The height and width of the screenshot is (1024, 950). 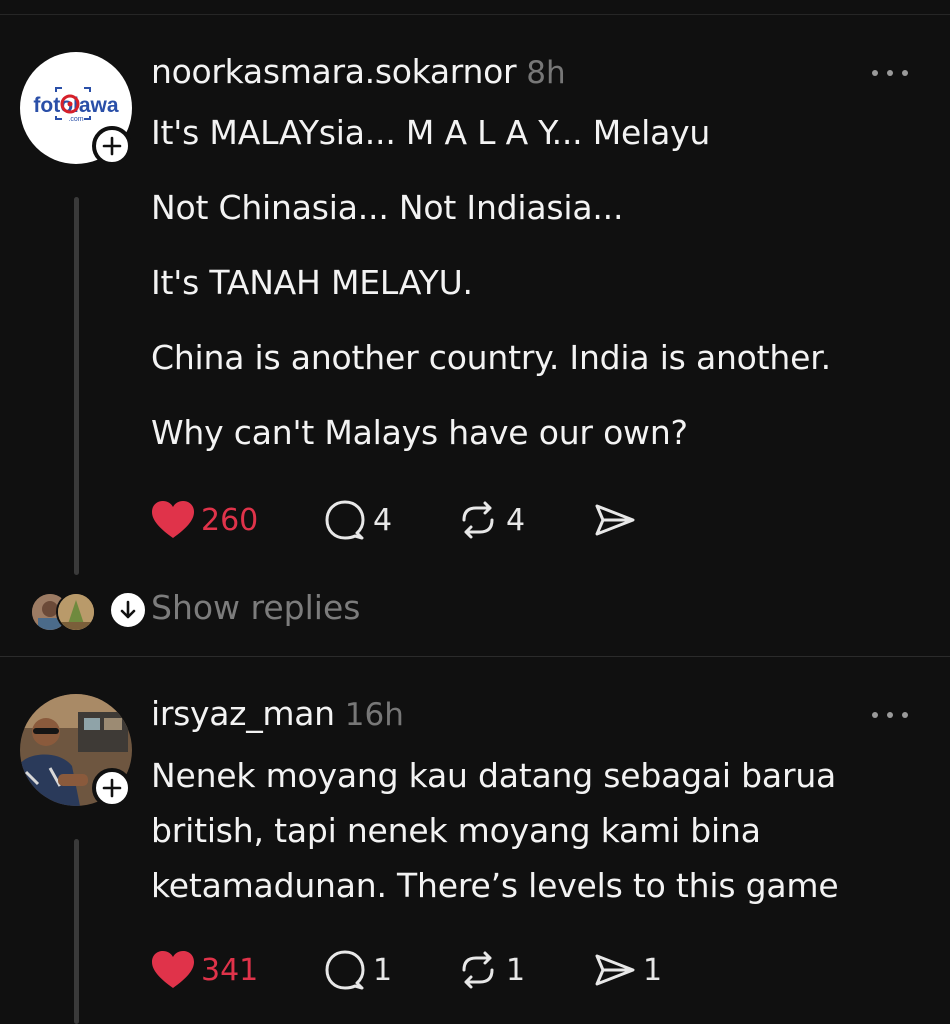 I want to click on comment-button: 4, so click(x=357, y=520).